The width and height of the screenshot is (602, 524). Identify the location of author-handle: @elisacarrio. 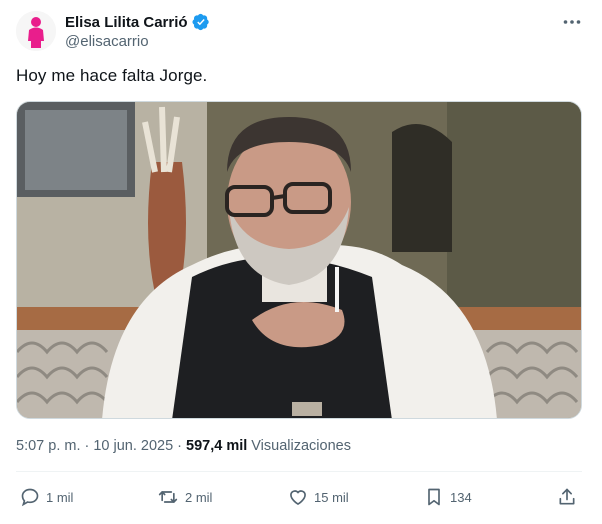
(107, 41).